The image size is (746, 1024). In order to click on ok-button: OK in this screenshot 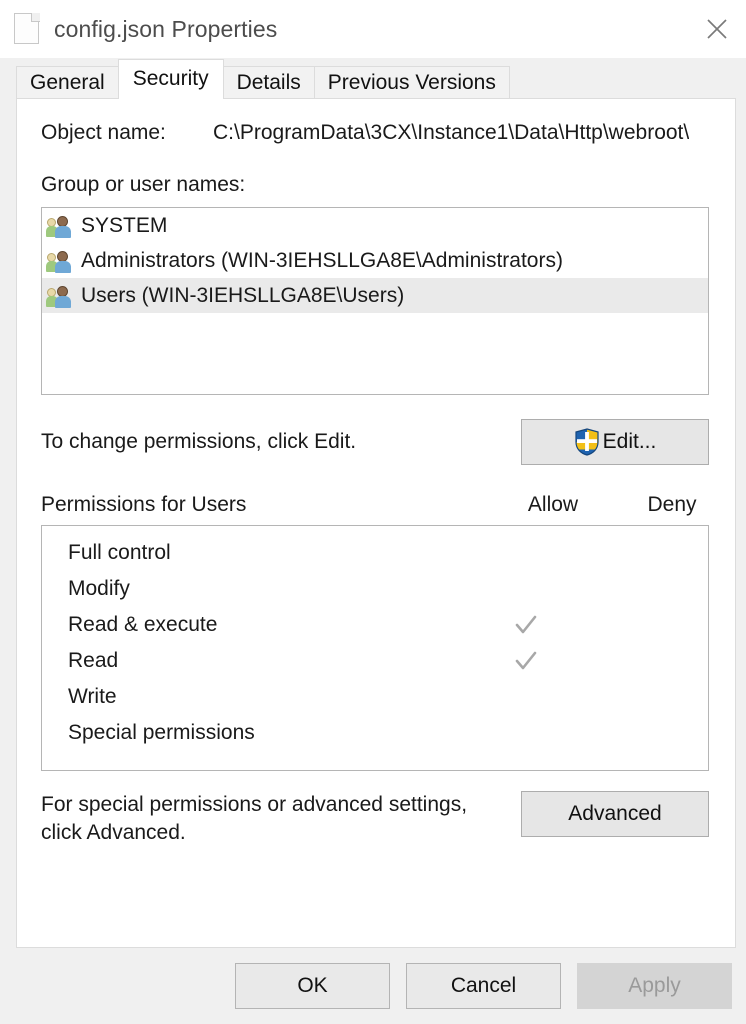, I will do `click(312, 986)`.